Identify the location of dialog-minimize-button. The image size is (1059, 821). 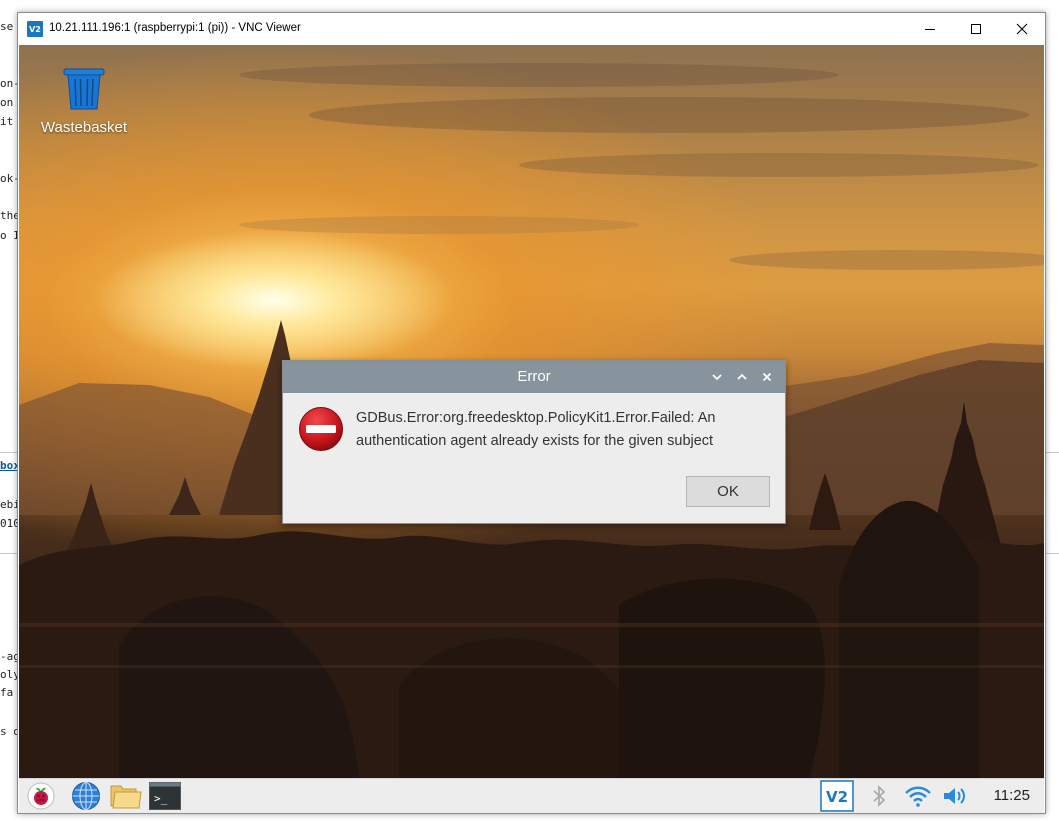
(717, 377).